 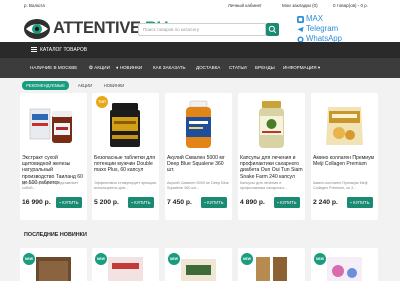 I want to click on max-link: MAX, so click(x=314, y=19).